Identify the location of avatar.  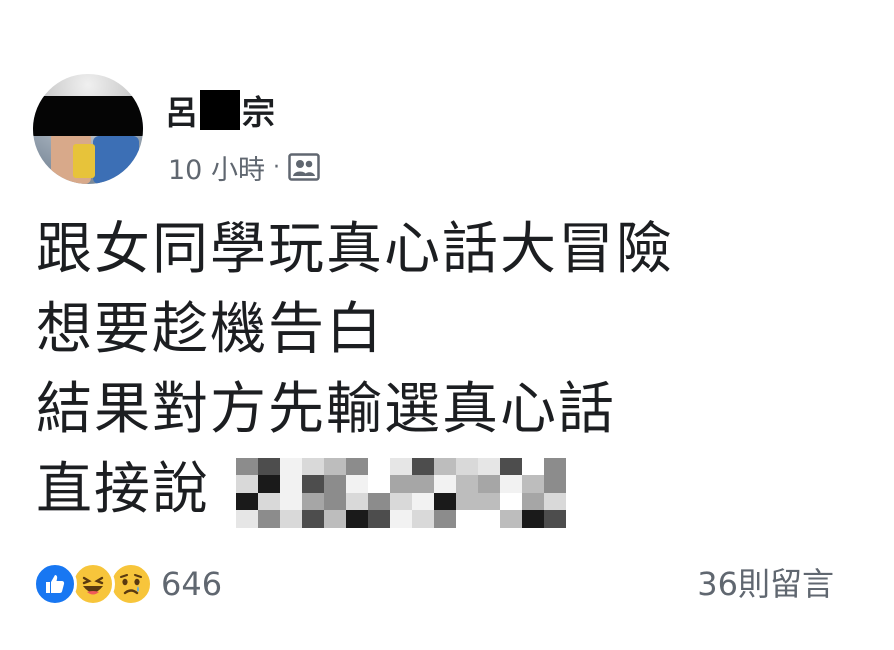
(88, 129).